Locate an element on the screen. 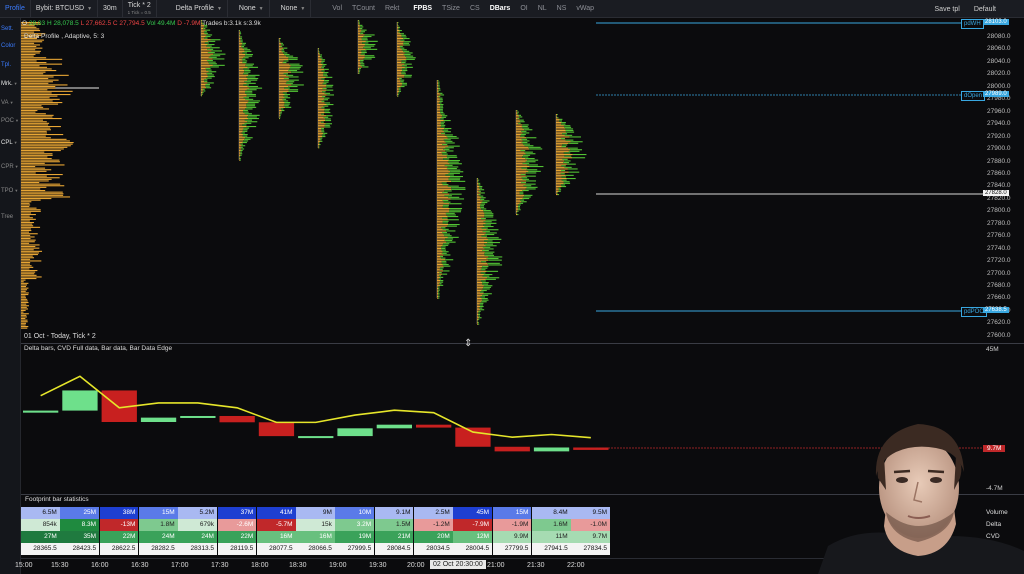 This screenshot has height=574, width=1024. sidebar-item-tpl: Tpl. is located at coordinates (6, 65).